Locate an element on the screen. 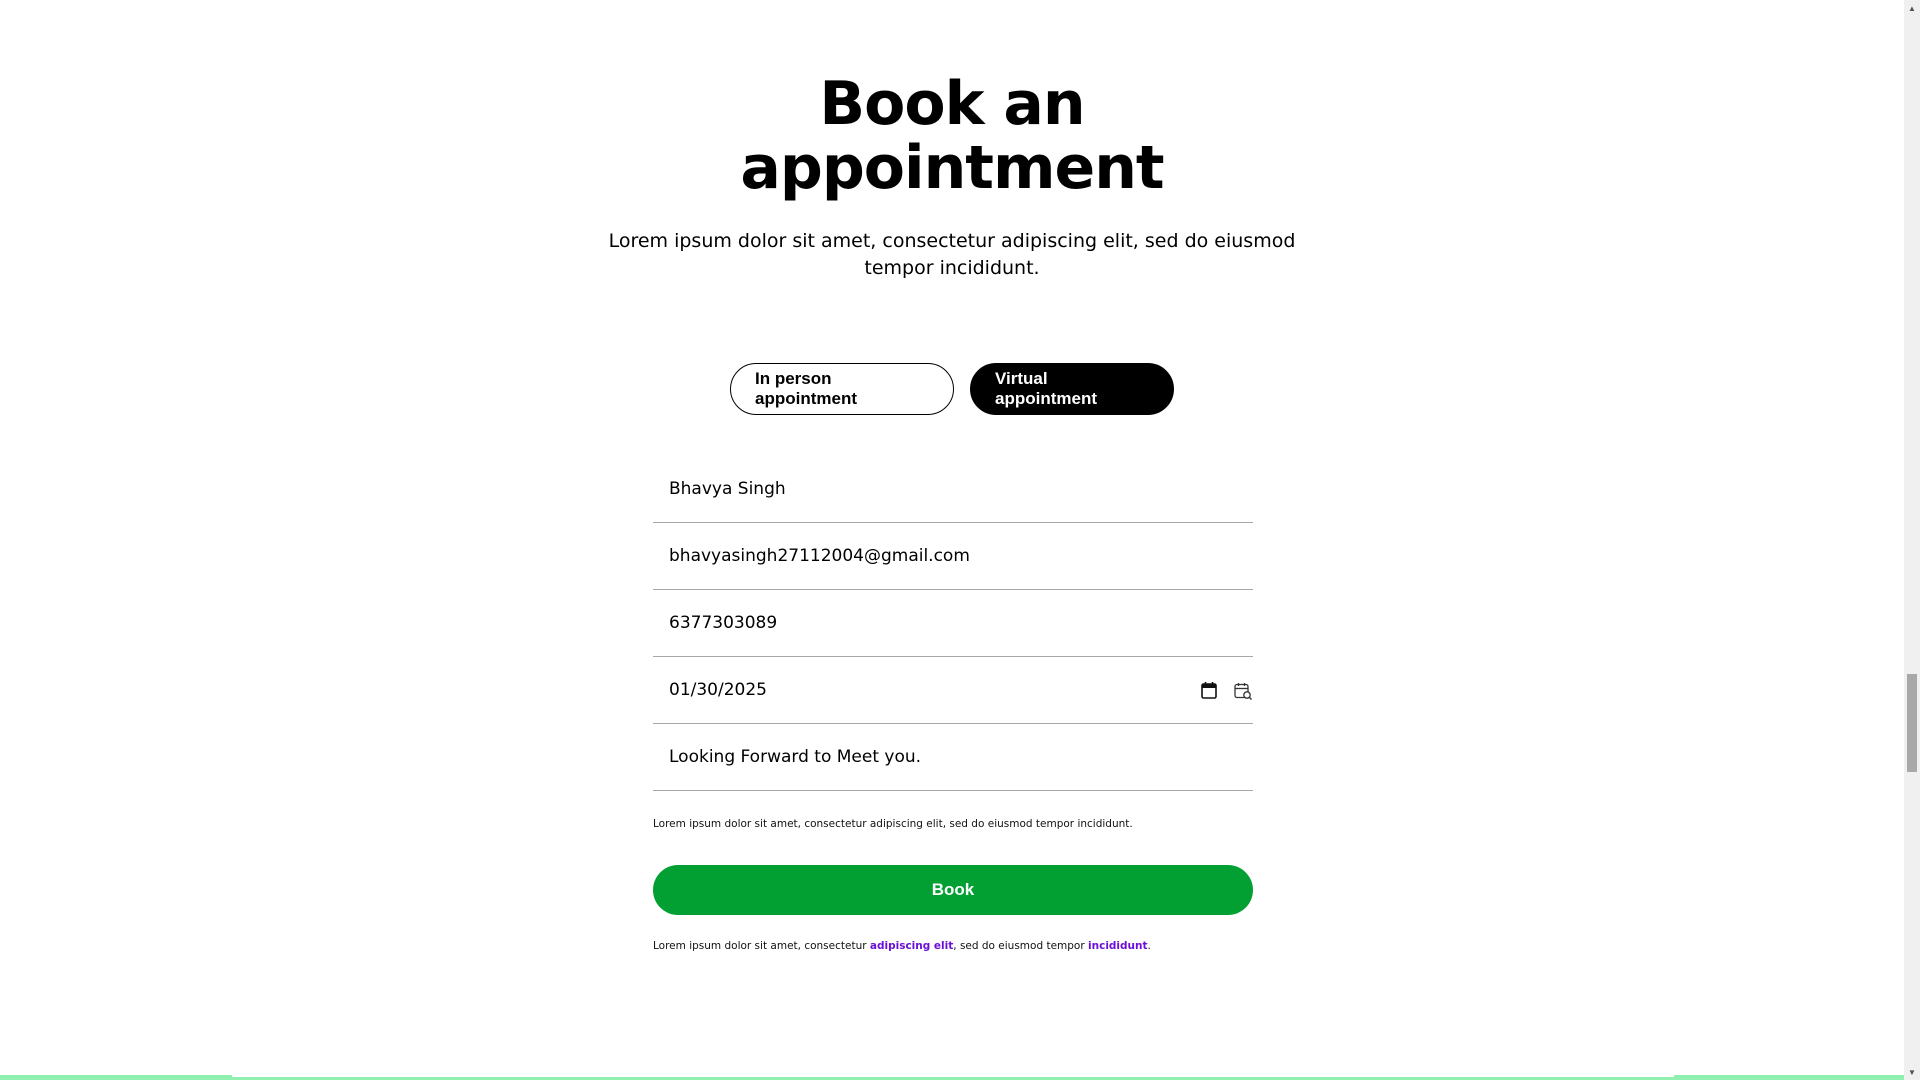 The width and height of the screenshot is (1920, 1080). next-section-edge is located at coordinates (952, 1077).